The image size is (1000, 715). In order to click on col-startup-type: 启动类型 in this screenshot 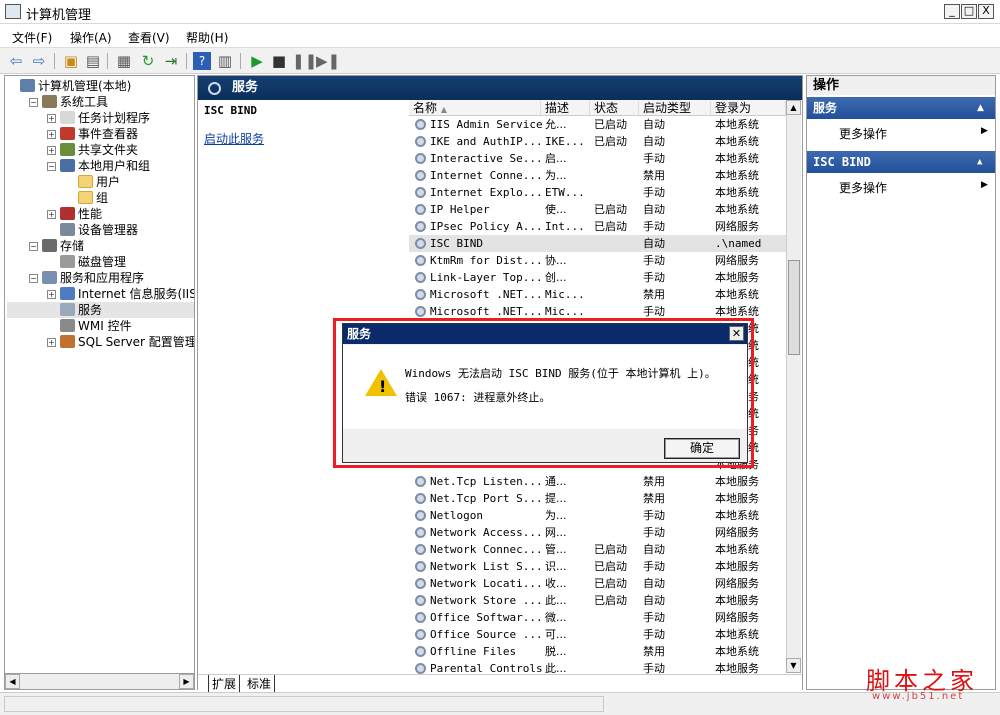, I will do `click(675, 108)`.